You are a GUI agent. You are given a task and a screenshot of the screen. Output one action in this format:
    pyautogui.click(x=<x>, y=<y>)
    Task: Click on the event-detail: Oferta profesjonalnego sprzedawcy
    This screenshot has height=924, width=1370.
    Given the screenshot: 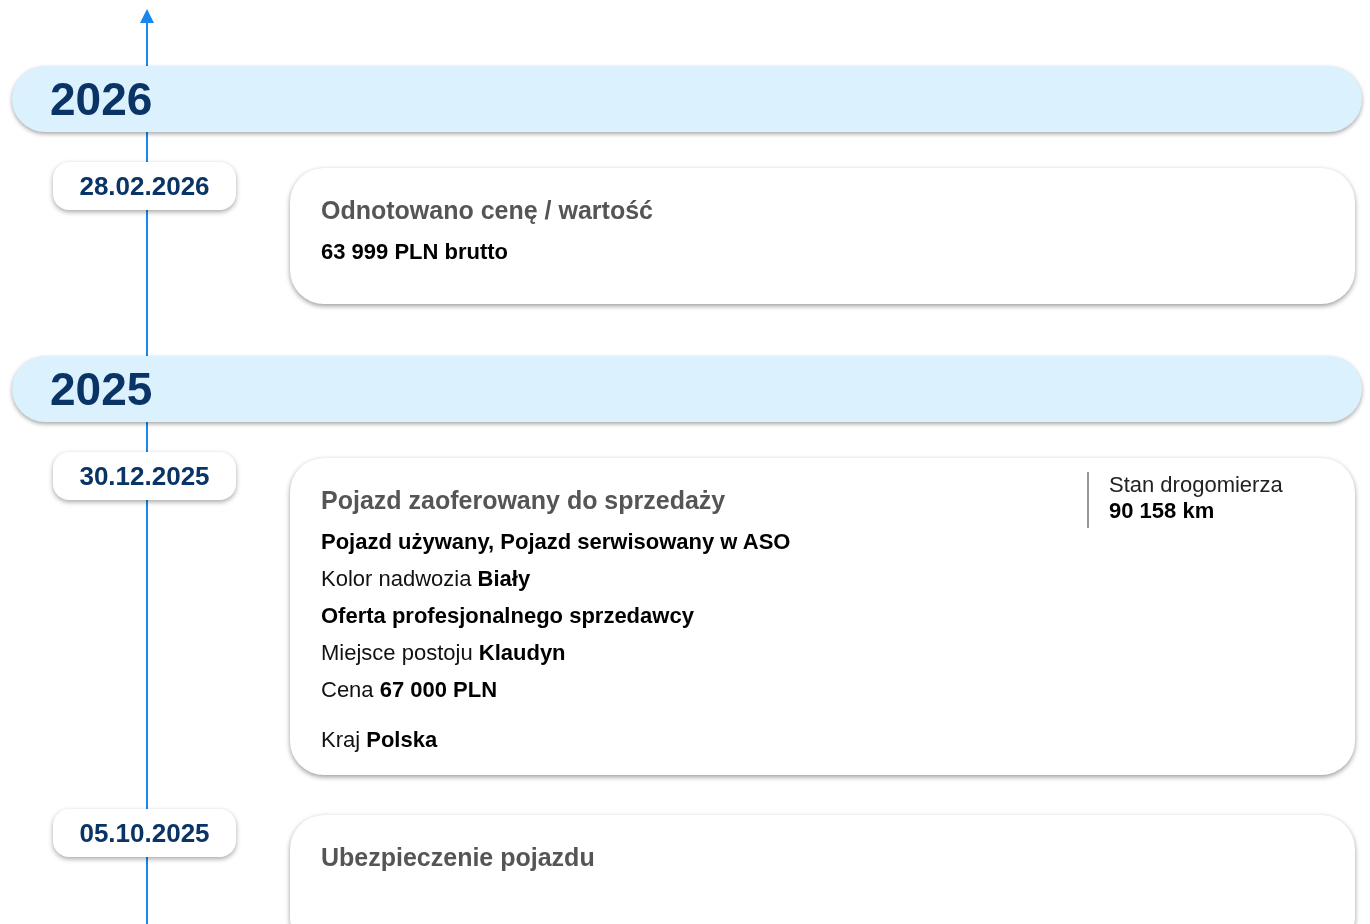 What is the action you would take?
    pyautogui.click(x=508, y=616)
    